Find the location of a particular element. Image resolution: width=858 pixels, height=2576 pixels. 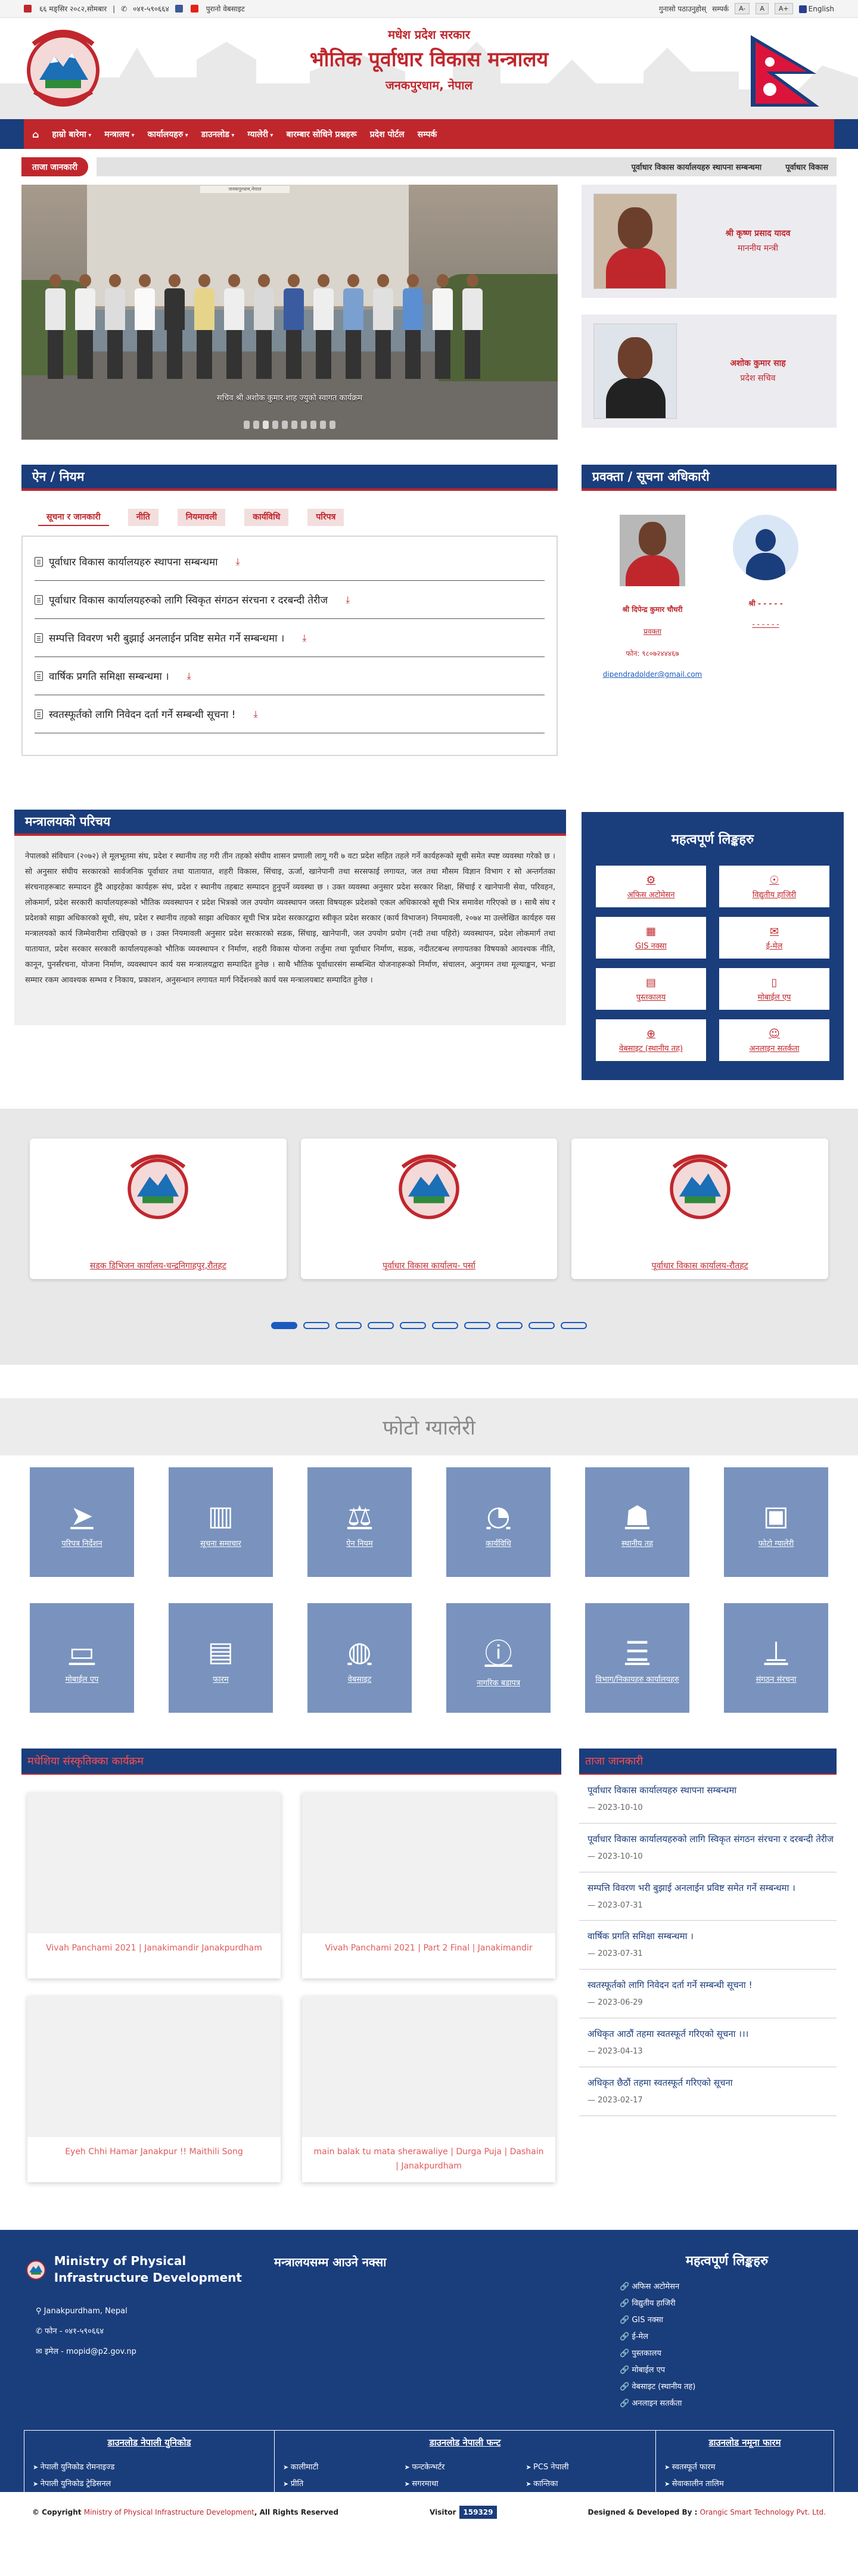

tile-local-levels: ☗ स्थानीय तह is located at coordinates (637, 1522).